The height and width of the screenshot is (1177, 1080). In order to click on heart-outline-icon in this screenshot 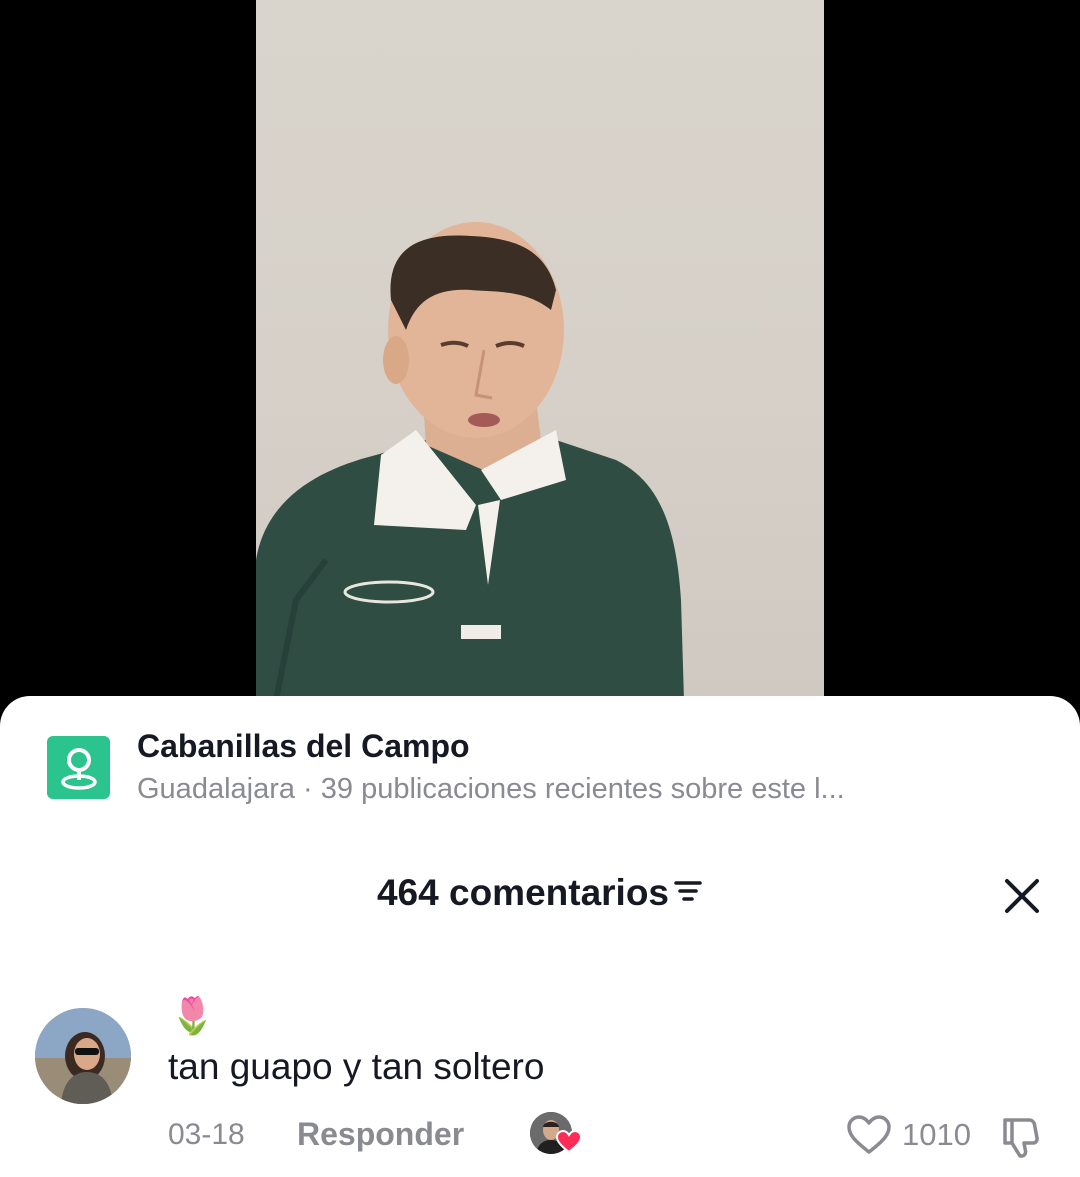, I will do `click(869, 1134)`.